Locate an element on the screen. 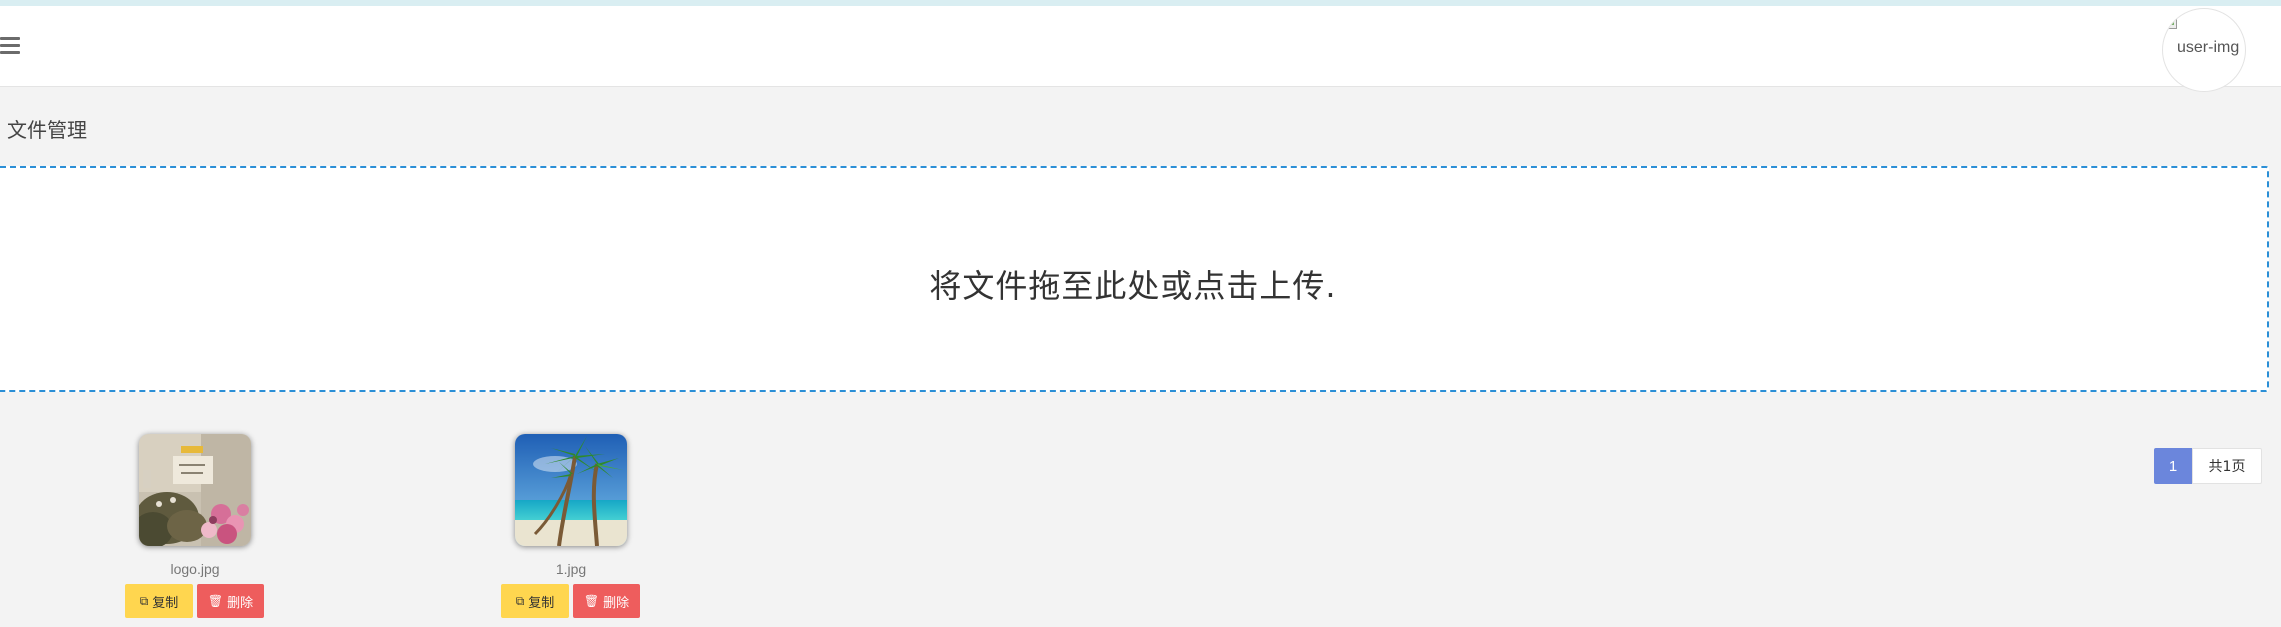 This screenshot has width=2281, height=627. avatar-alt-text: user-img is located at coordinates (2208, 47).